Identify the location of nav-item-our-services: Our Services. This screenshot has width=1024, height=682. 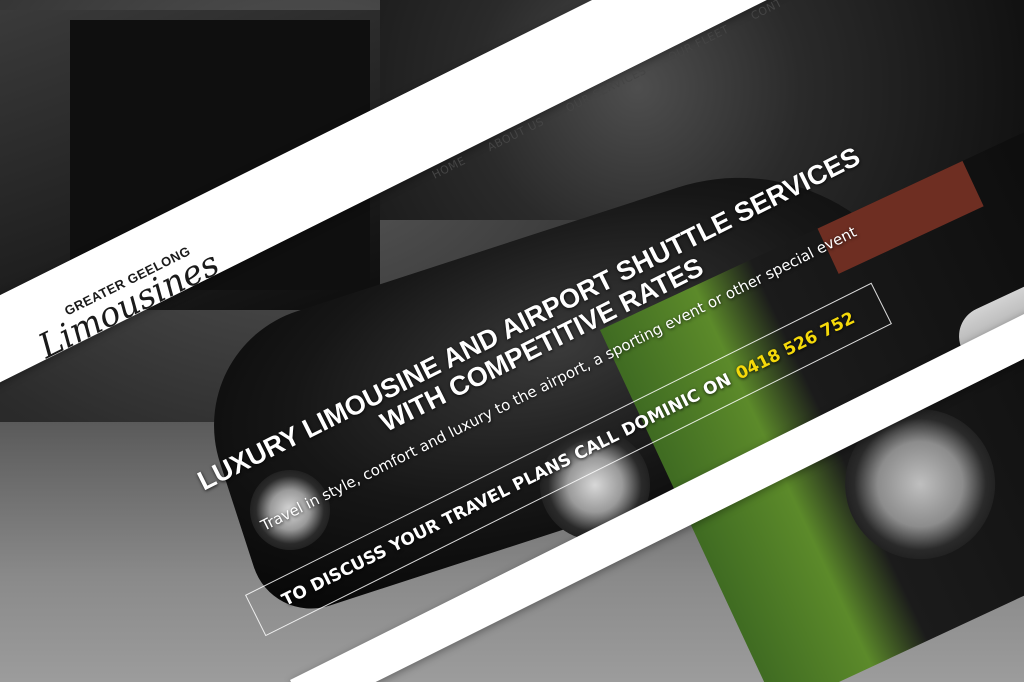
(606, 89).